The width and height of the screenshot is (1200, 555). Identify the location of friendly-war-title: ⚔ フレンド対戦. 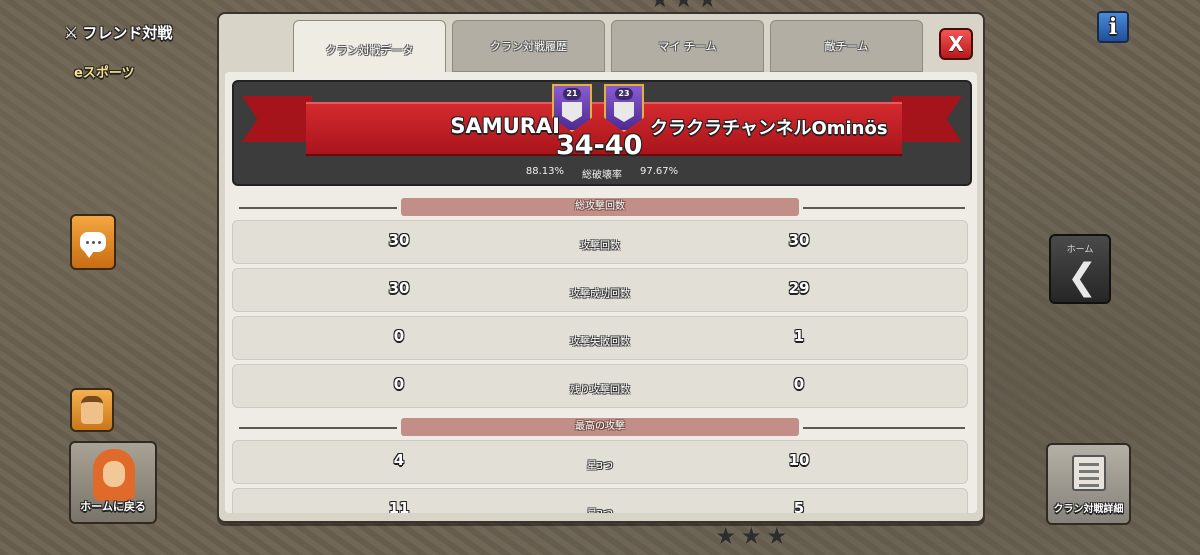
(118, 32).